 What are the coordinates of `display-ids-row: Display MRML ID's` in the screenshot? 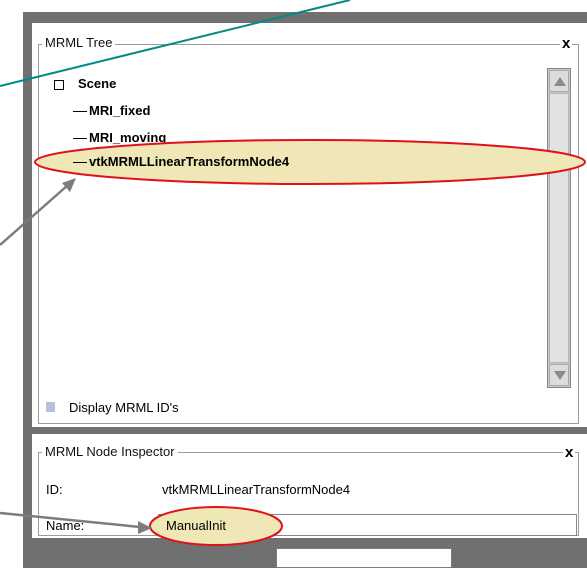 It's located at (112, 408).